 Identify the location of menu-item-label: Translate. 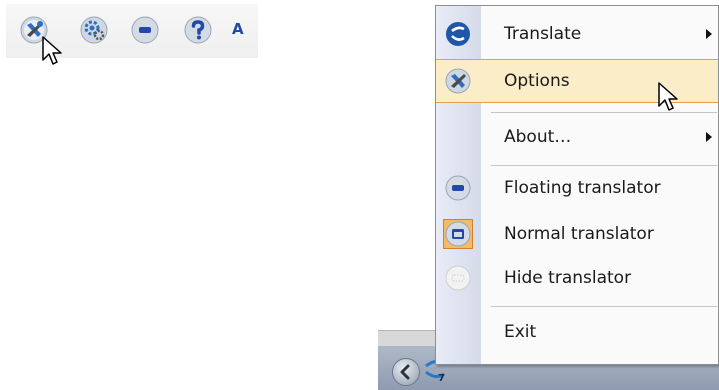
(543, 34).